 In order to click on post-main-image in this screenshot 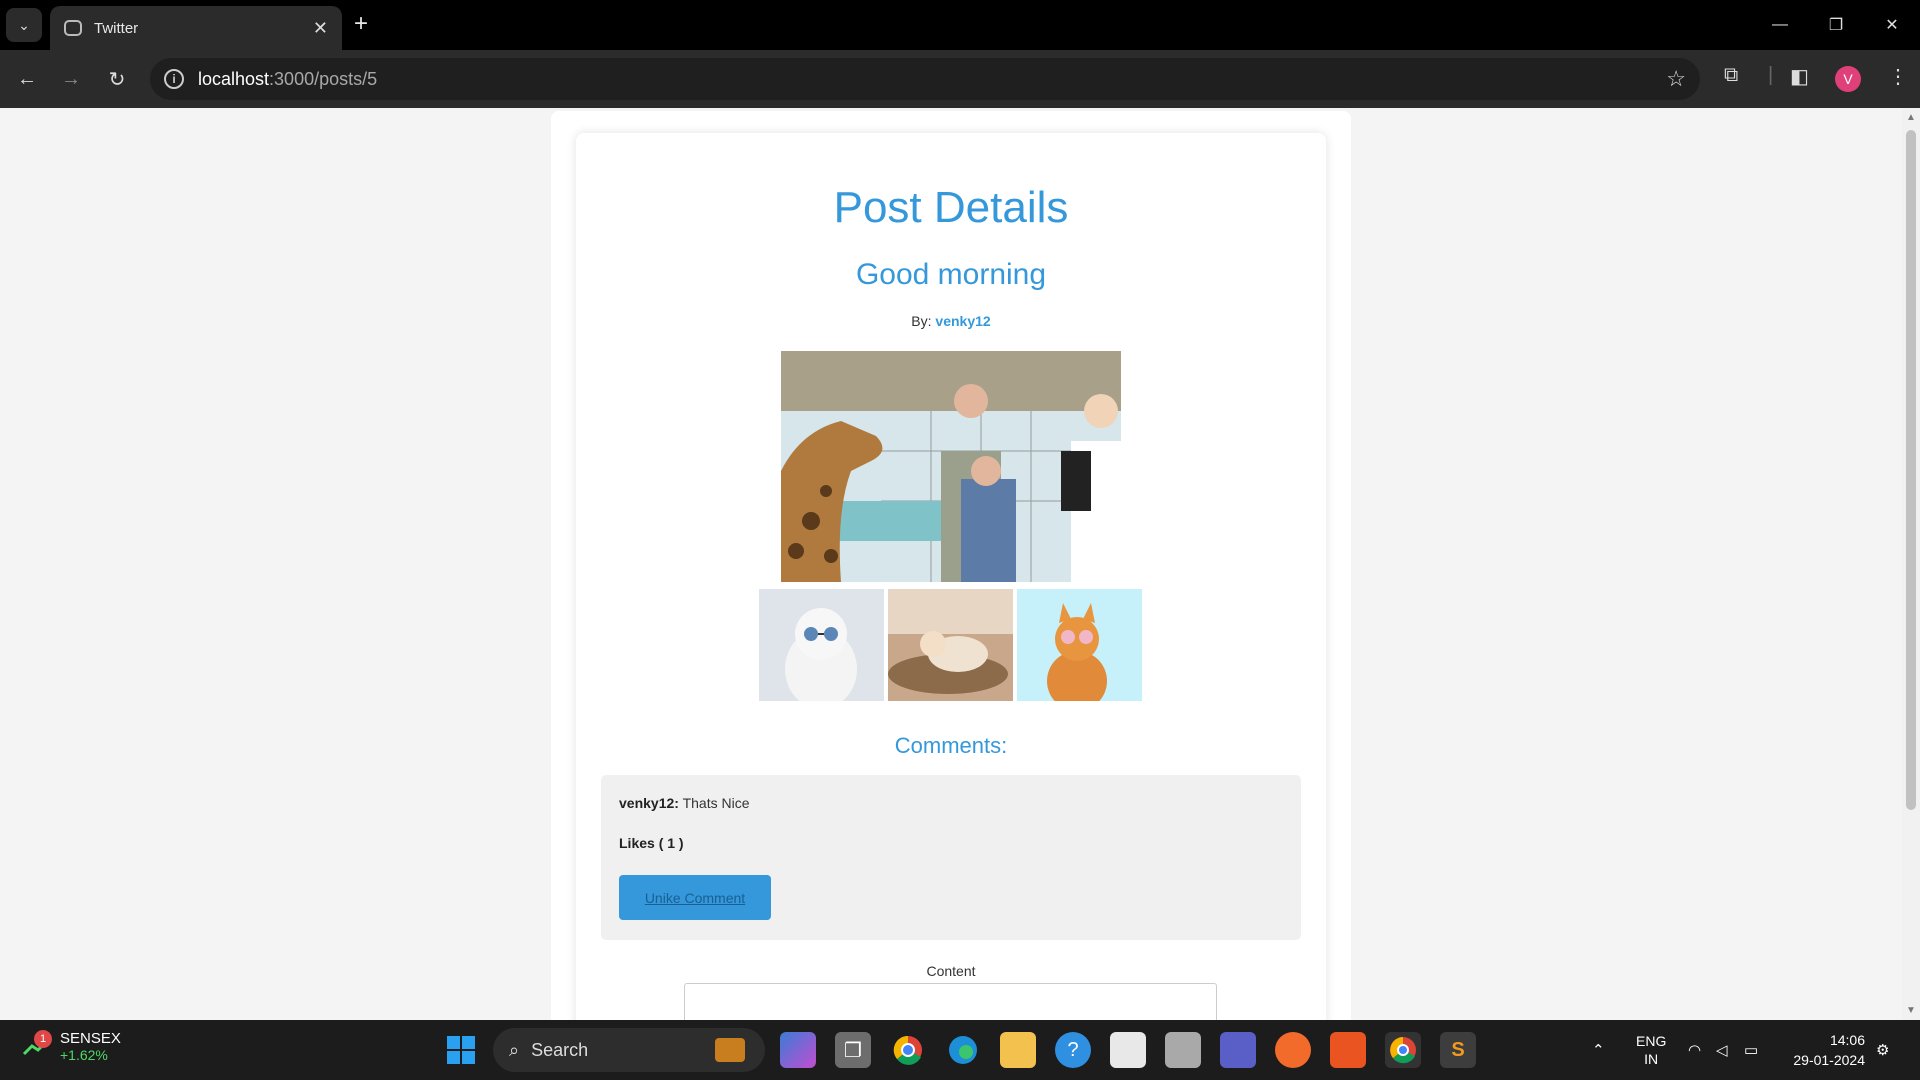, I will do `click(951, 466)`.